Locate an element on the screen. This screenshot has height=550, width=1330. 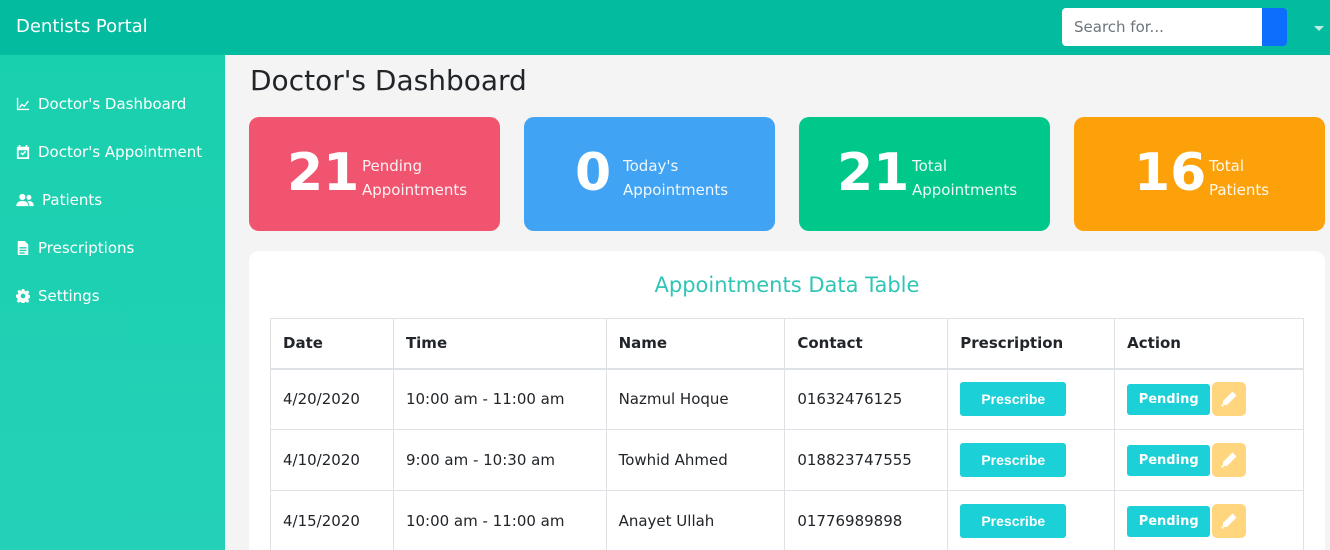
cell-name: Anayet Ullah is located at coordinates (695, 520).